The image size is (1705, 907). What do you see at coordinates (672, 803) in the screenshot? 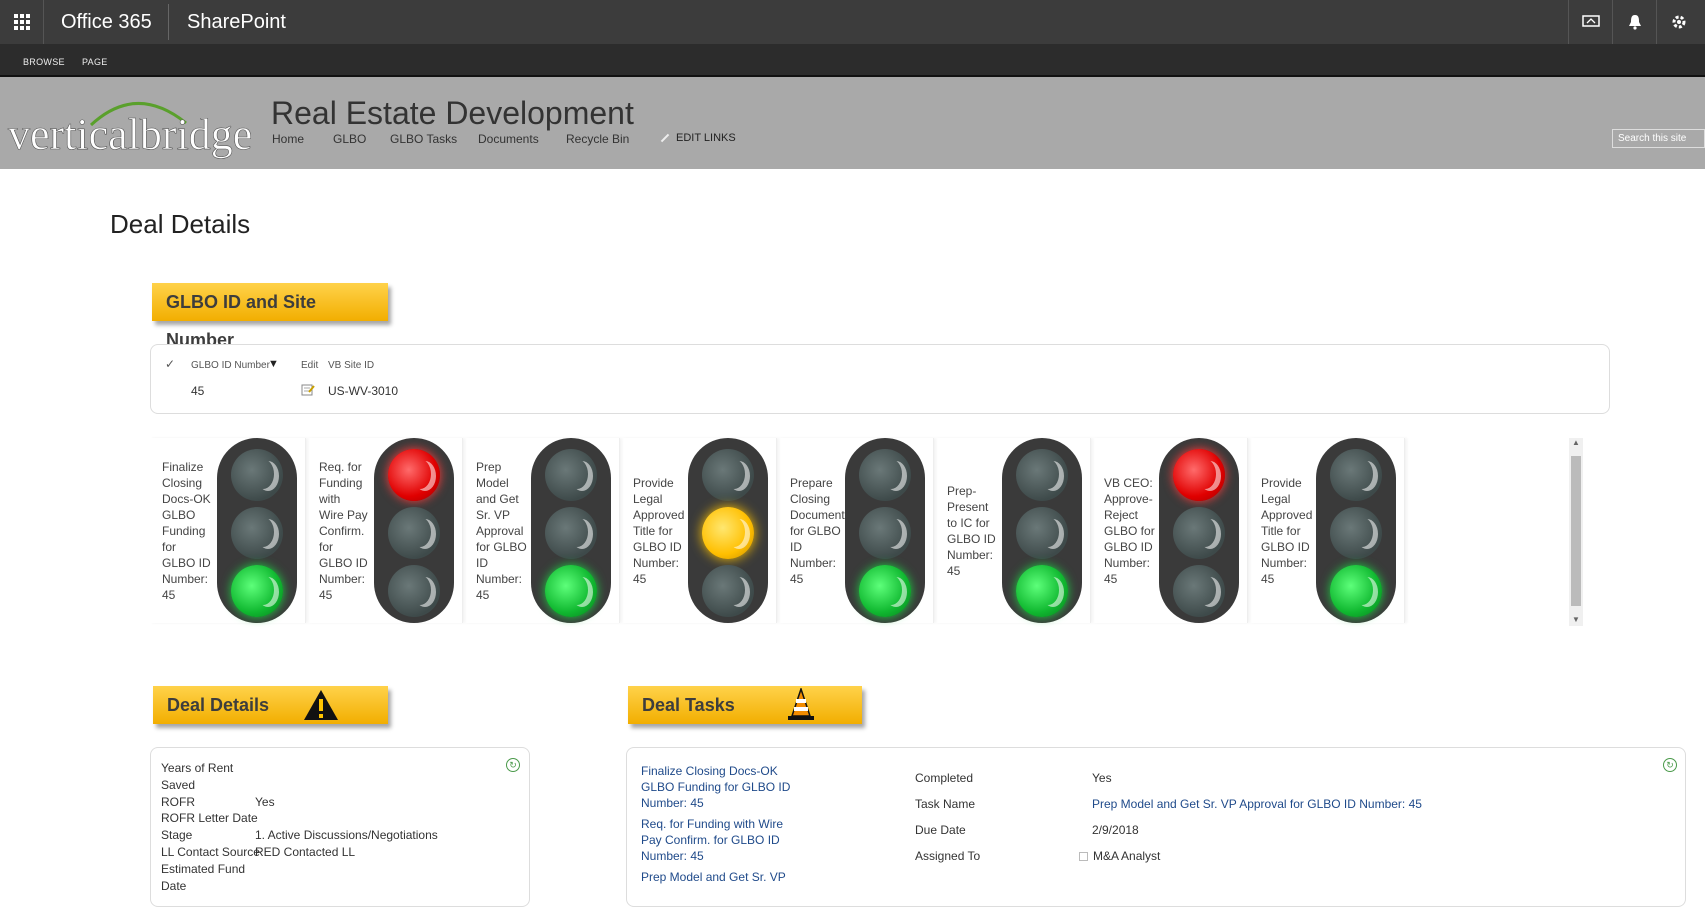
I see `task-link-line: Number: 45` at bounding box center [672, 803].